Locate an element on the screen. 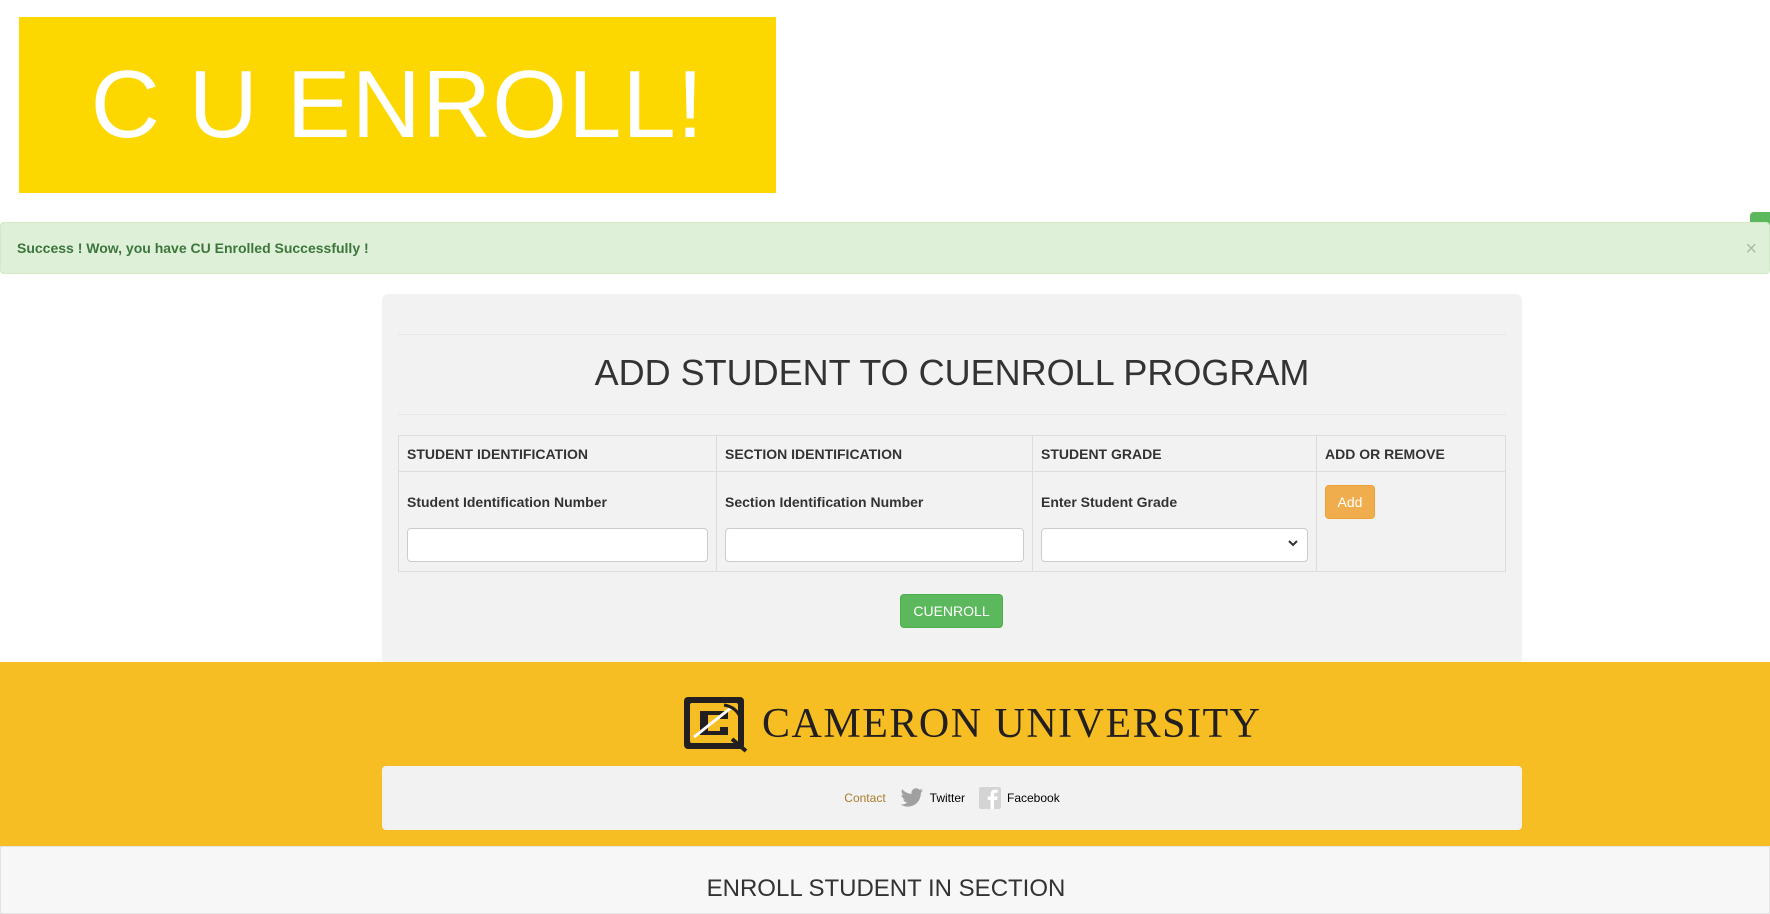  twitter-bird-icon is located at coordinates (911, 797).